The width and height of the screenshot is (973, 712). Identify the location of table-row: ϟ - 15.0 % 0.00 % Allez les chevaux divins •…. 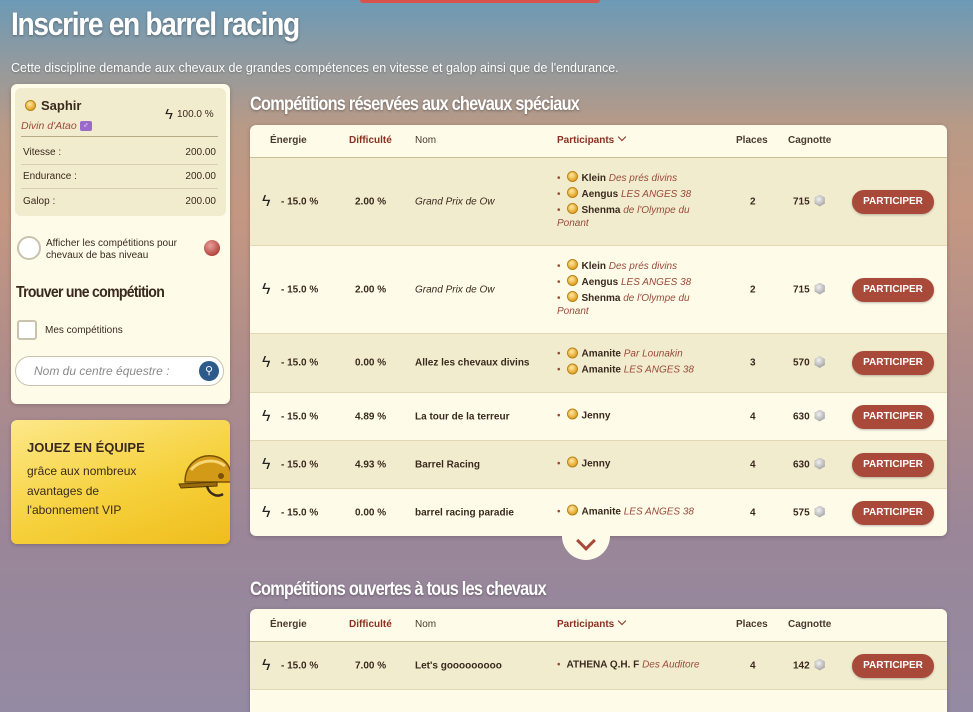
(598, 363).